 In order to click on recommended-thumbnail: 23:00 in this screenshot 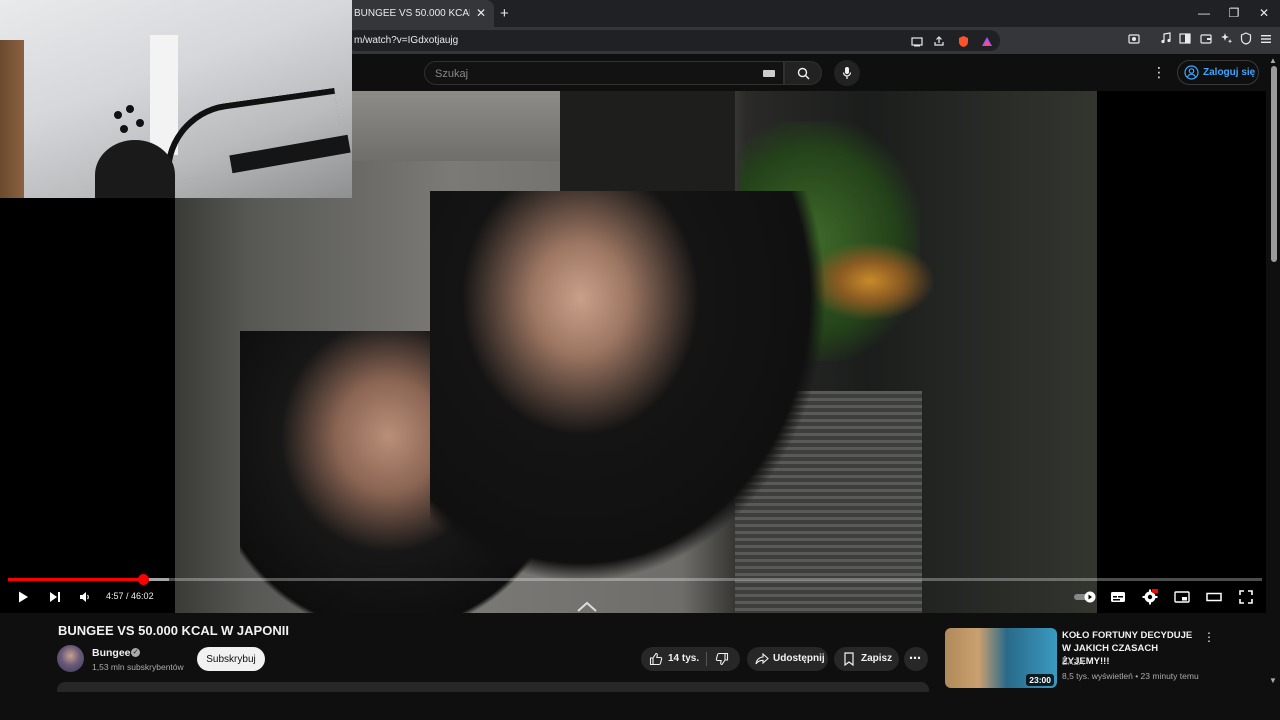, I will do `click(1001, 658)`.